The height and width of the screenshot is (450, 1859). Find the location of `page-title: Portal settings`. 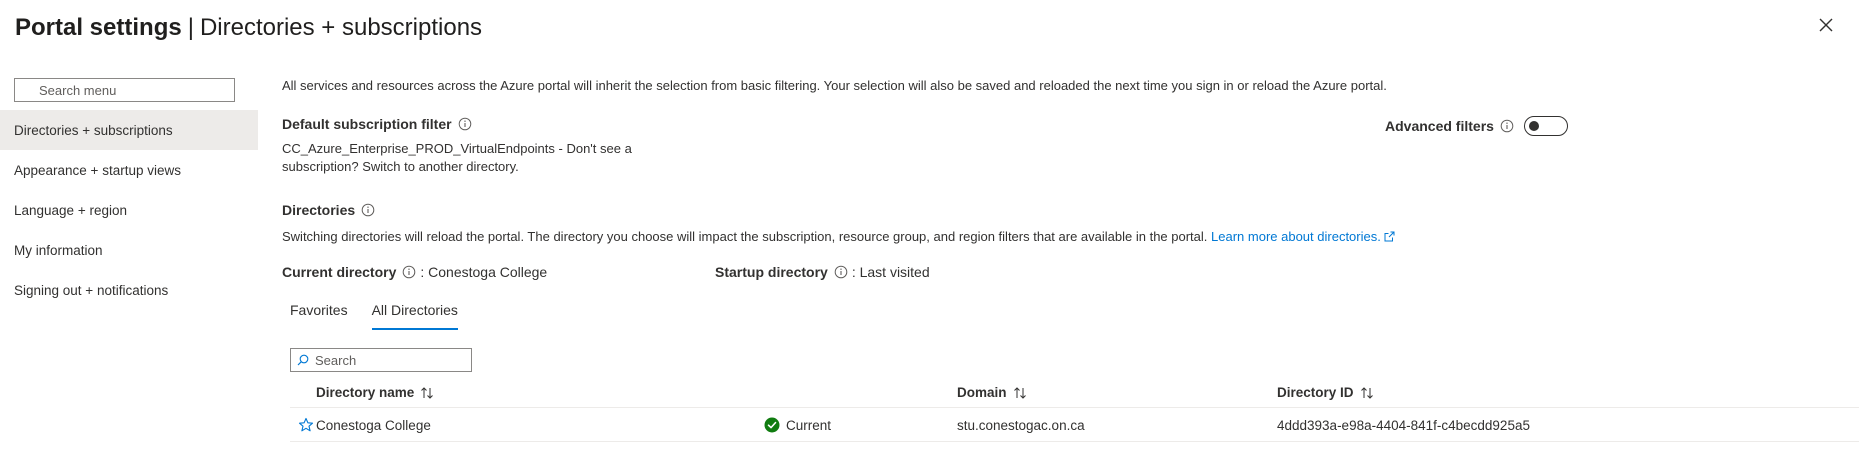

page-title: Portal settings is located at coordinates (98, 27).